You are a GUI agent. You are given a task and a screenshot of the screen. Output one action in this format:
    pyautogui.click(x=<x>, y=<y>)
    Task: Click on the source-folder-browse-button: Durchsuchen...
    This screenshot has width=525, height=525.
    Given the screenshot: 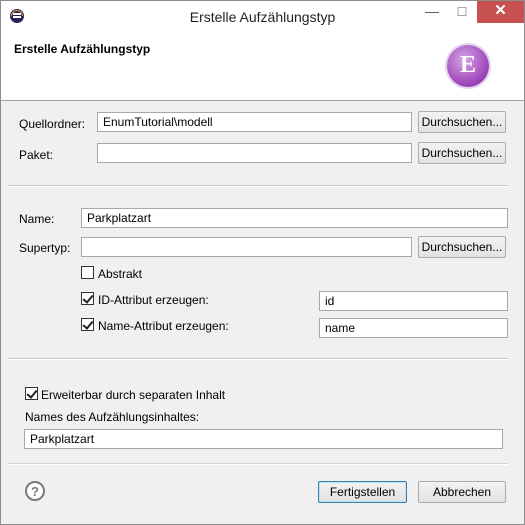 What is the action you would take?
    pyautogui.click(x=462, y=122)
    